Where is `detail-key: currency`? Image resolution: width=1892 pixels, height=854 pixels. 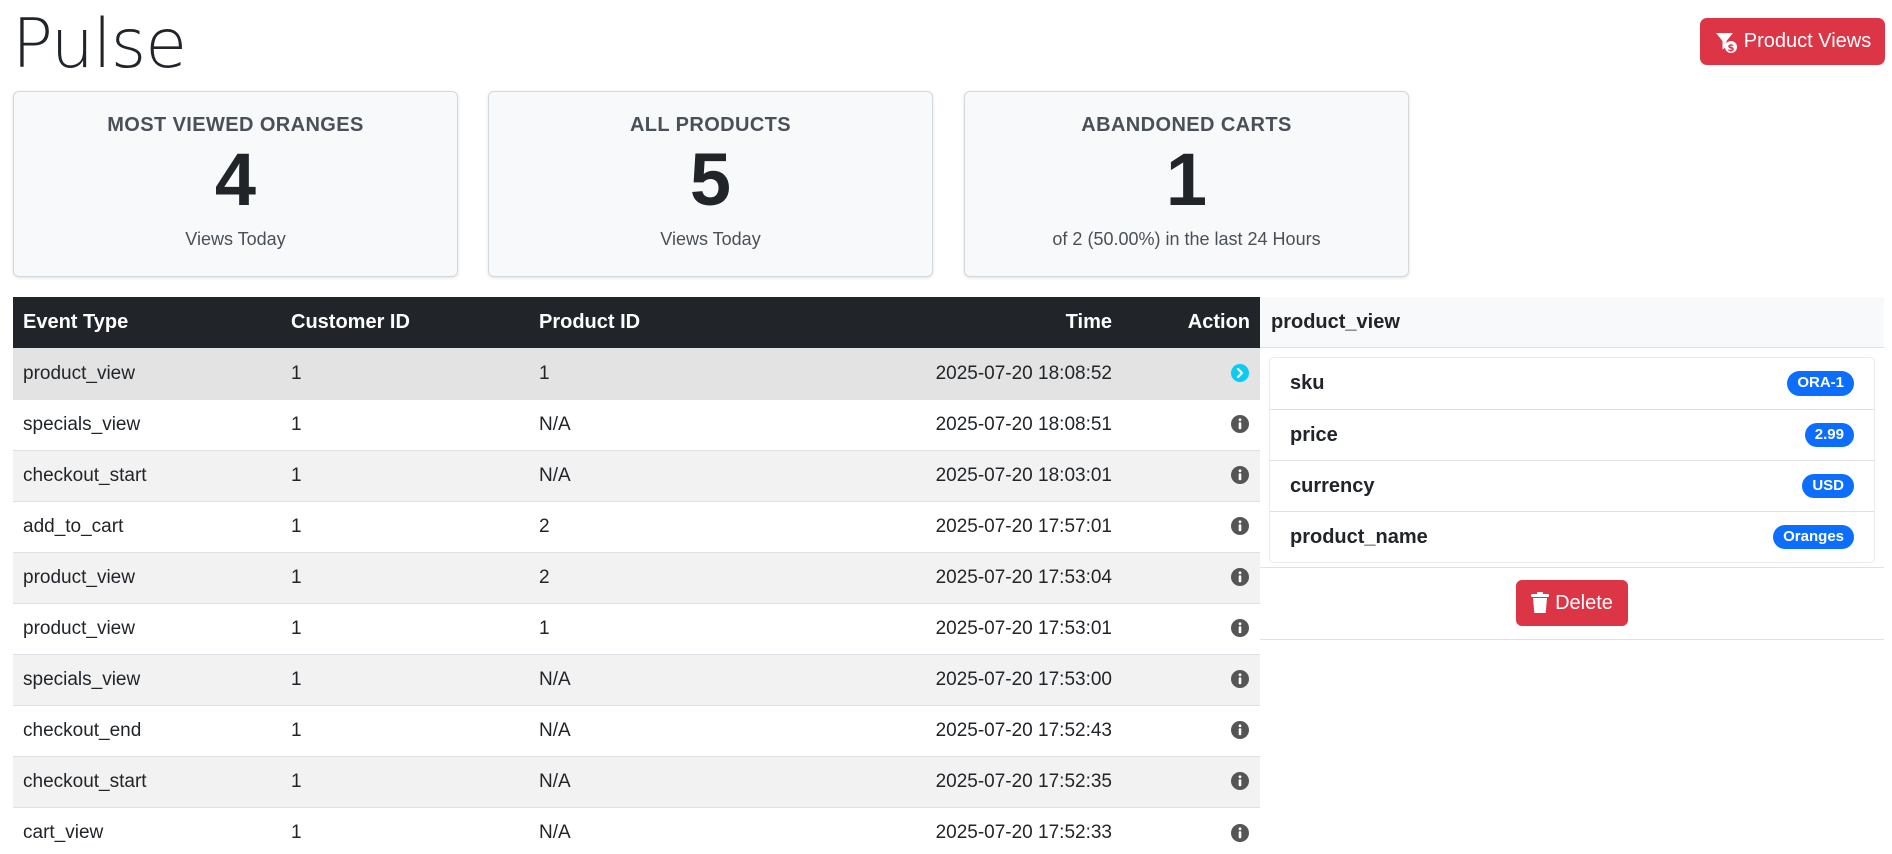 detail-key: currency is located at coordinates (1332, 485).